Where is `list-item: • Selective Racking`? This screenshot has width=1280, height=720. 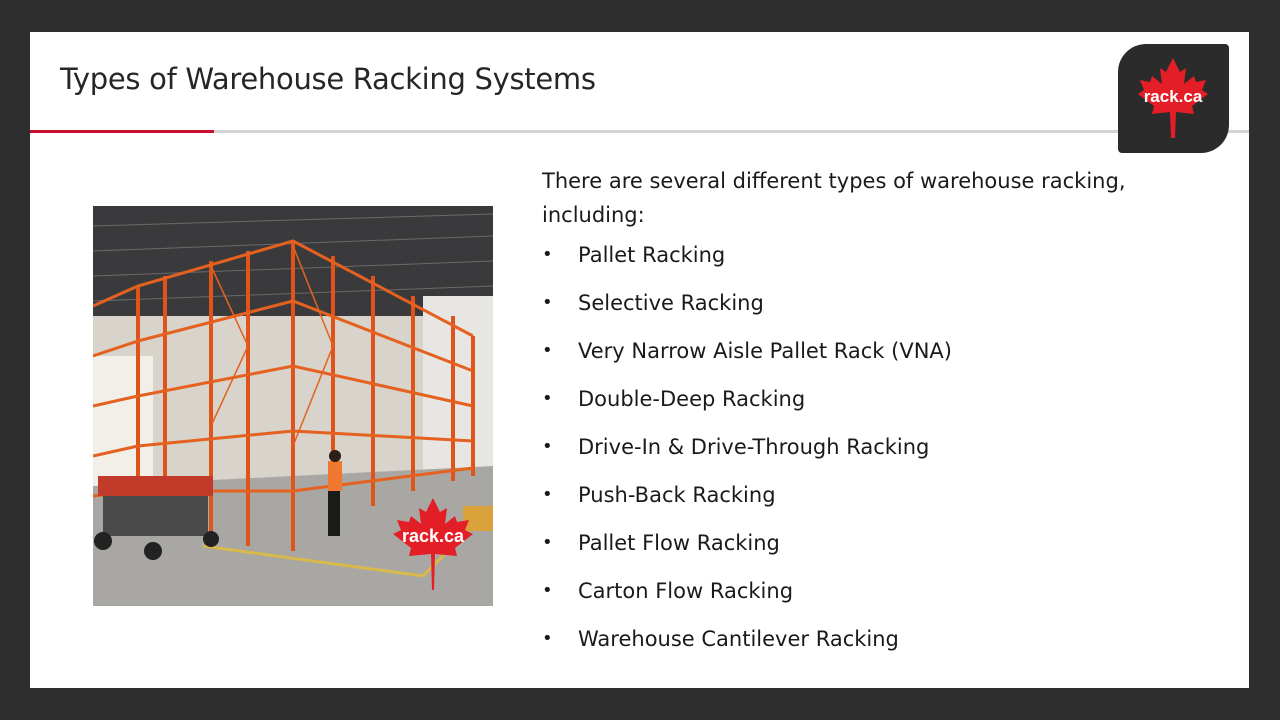 list-item: • Selective Racking is located at coordinates (852, 310).